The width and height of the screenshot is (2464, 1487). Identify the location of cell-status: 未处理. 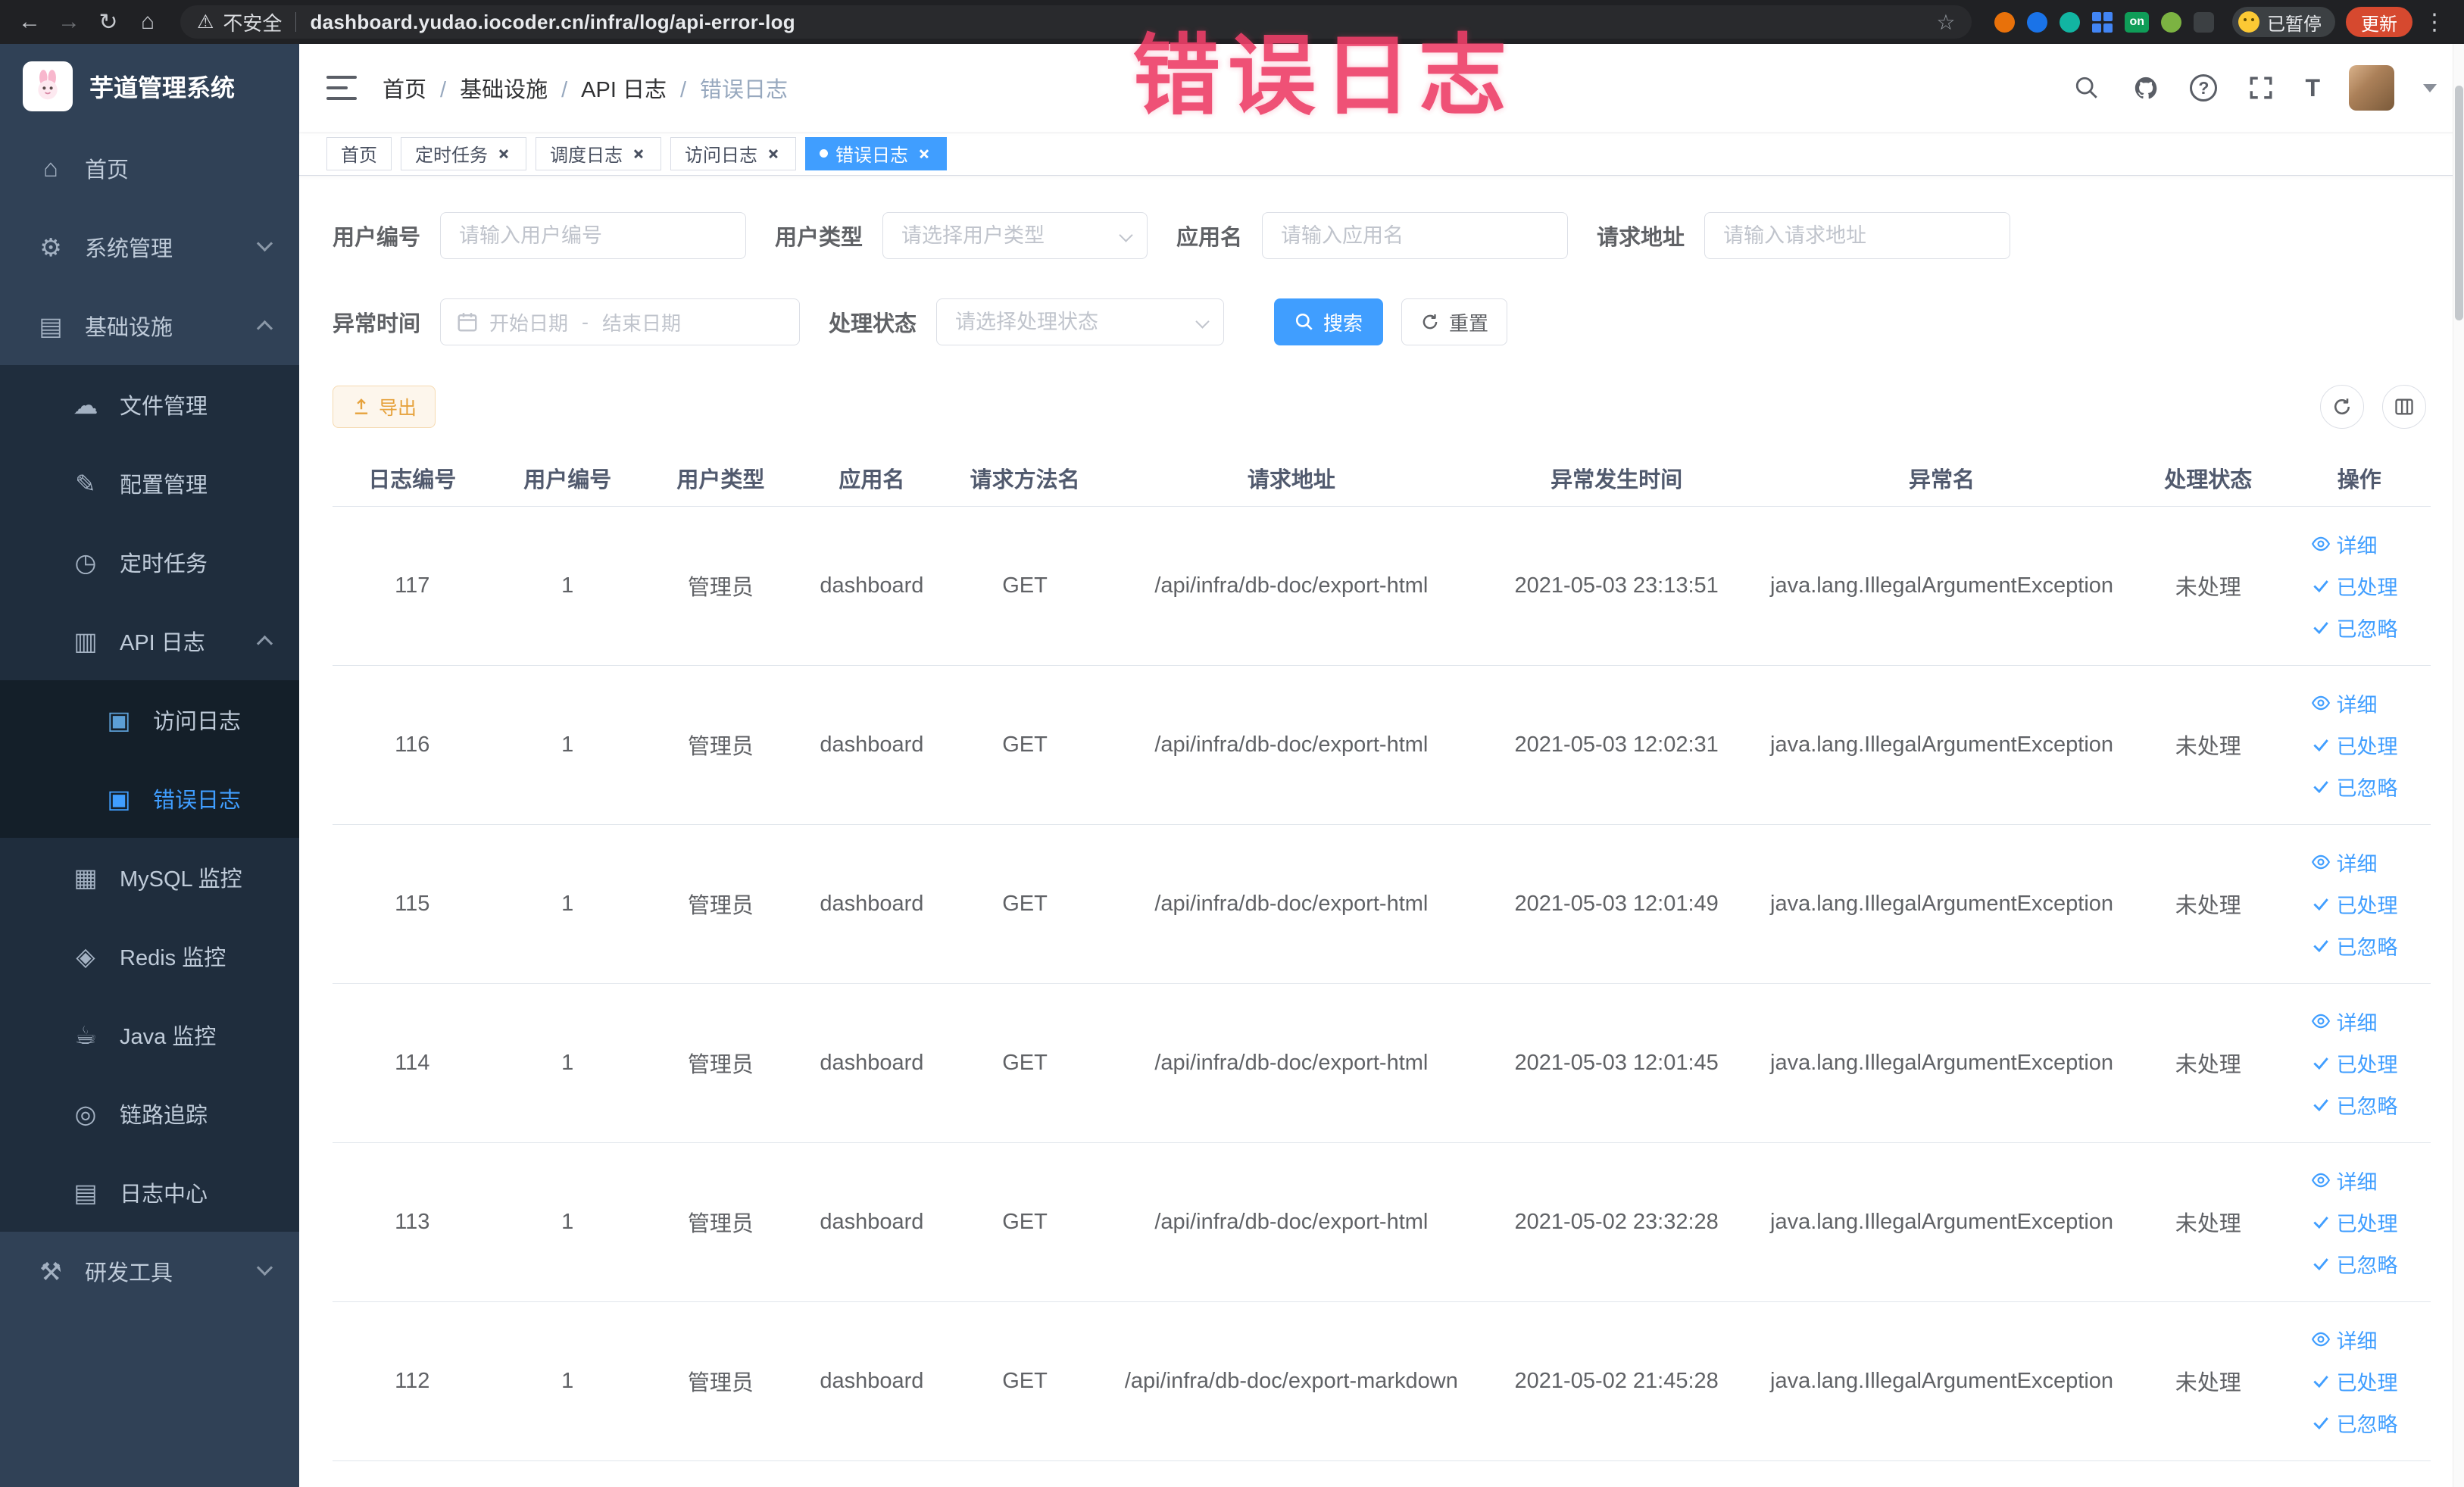
(2208, 1222).